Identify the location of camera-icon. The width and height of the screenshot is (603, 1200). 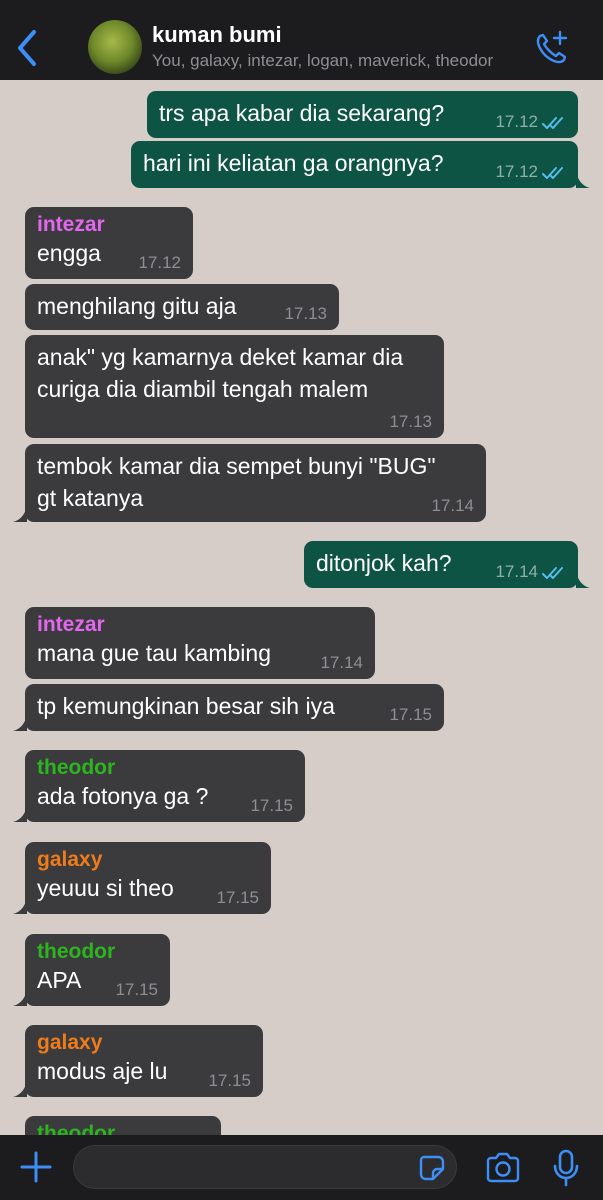
(503, 1168).